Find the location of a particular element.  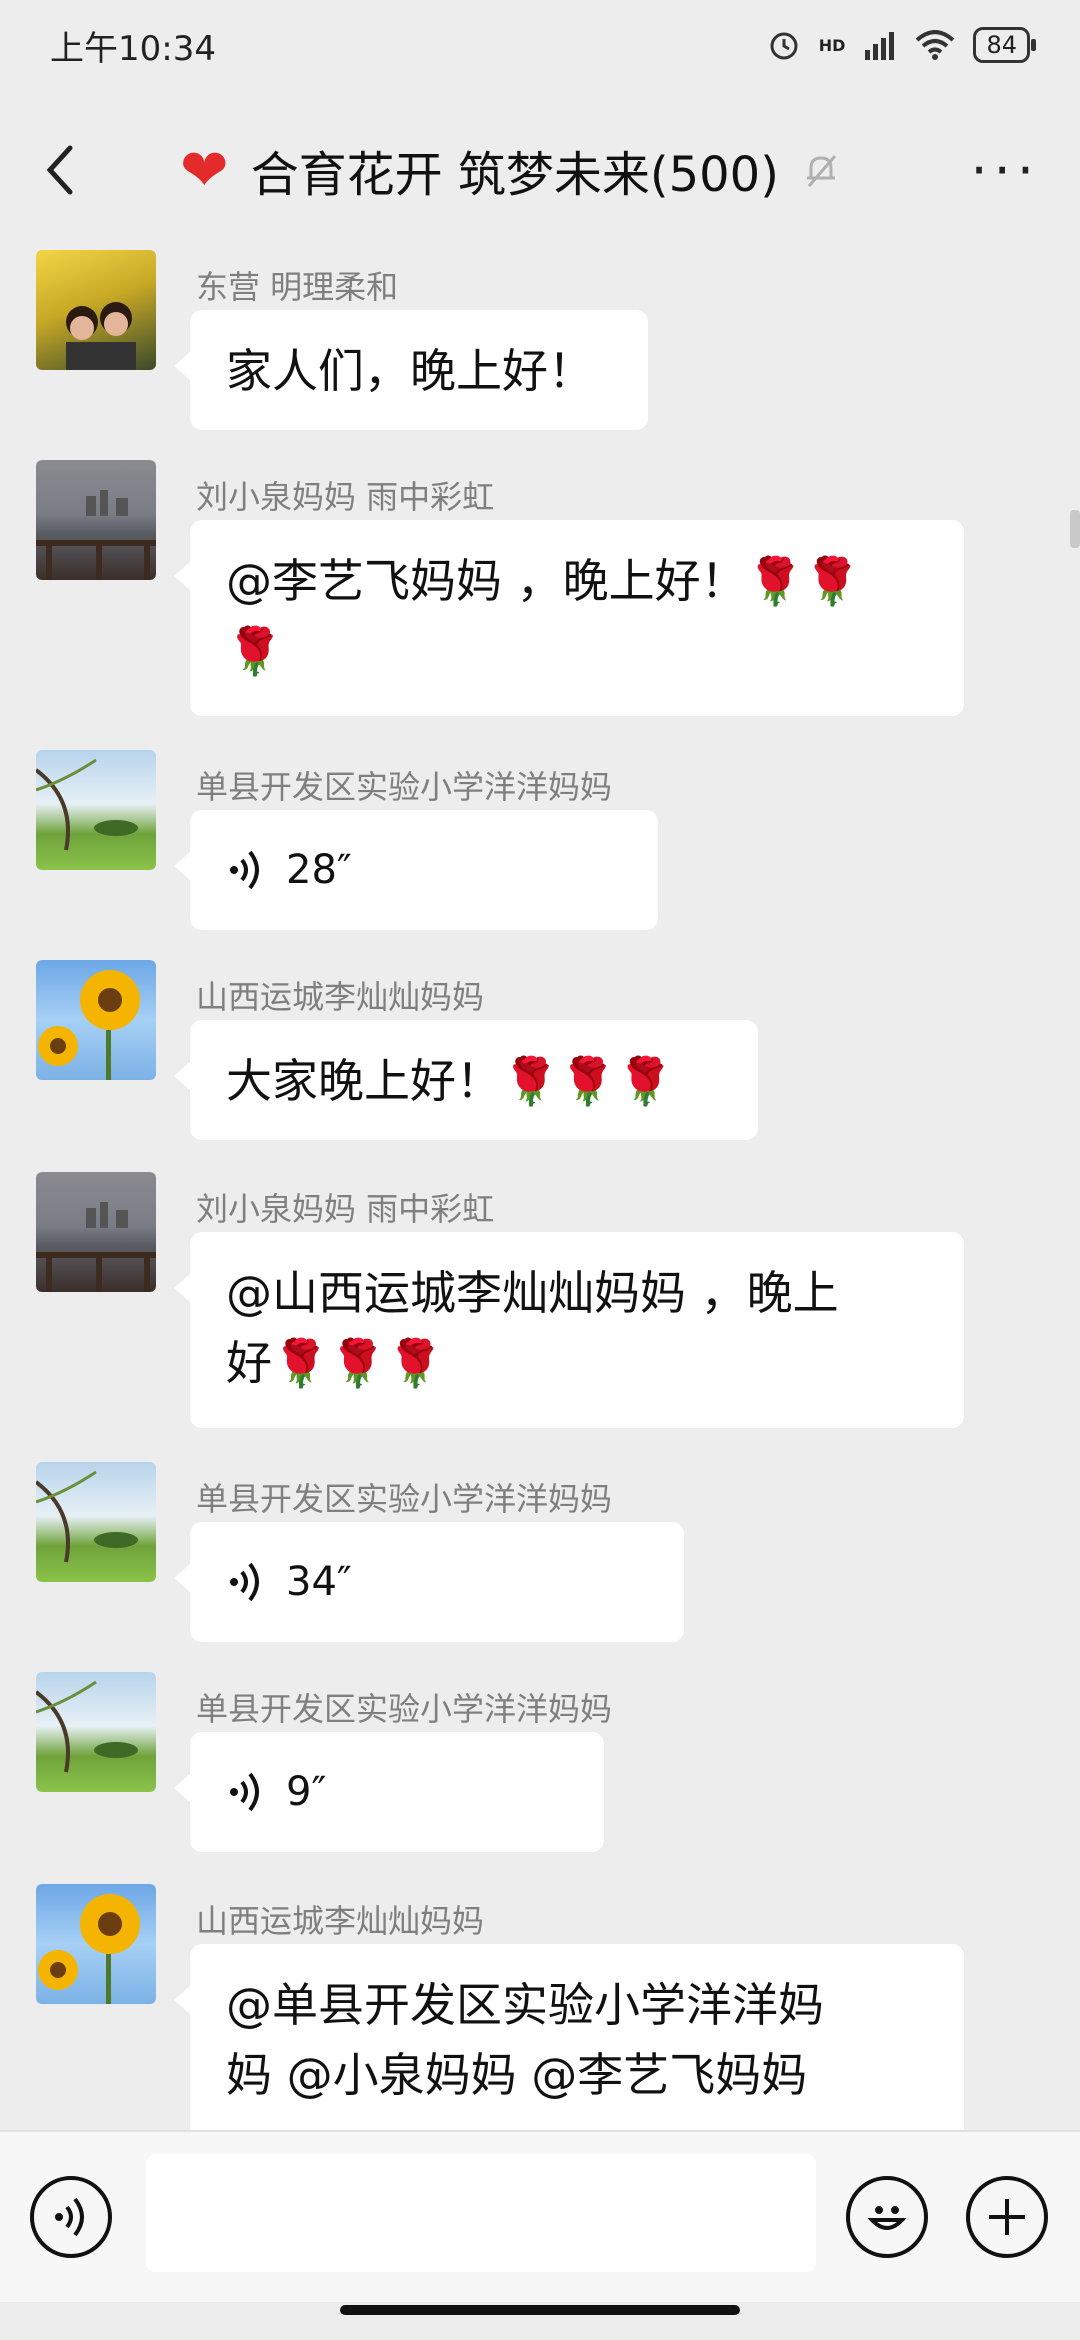

smiley-icon is located at coordinates (887, 2218).